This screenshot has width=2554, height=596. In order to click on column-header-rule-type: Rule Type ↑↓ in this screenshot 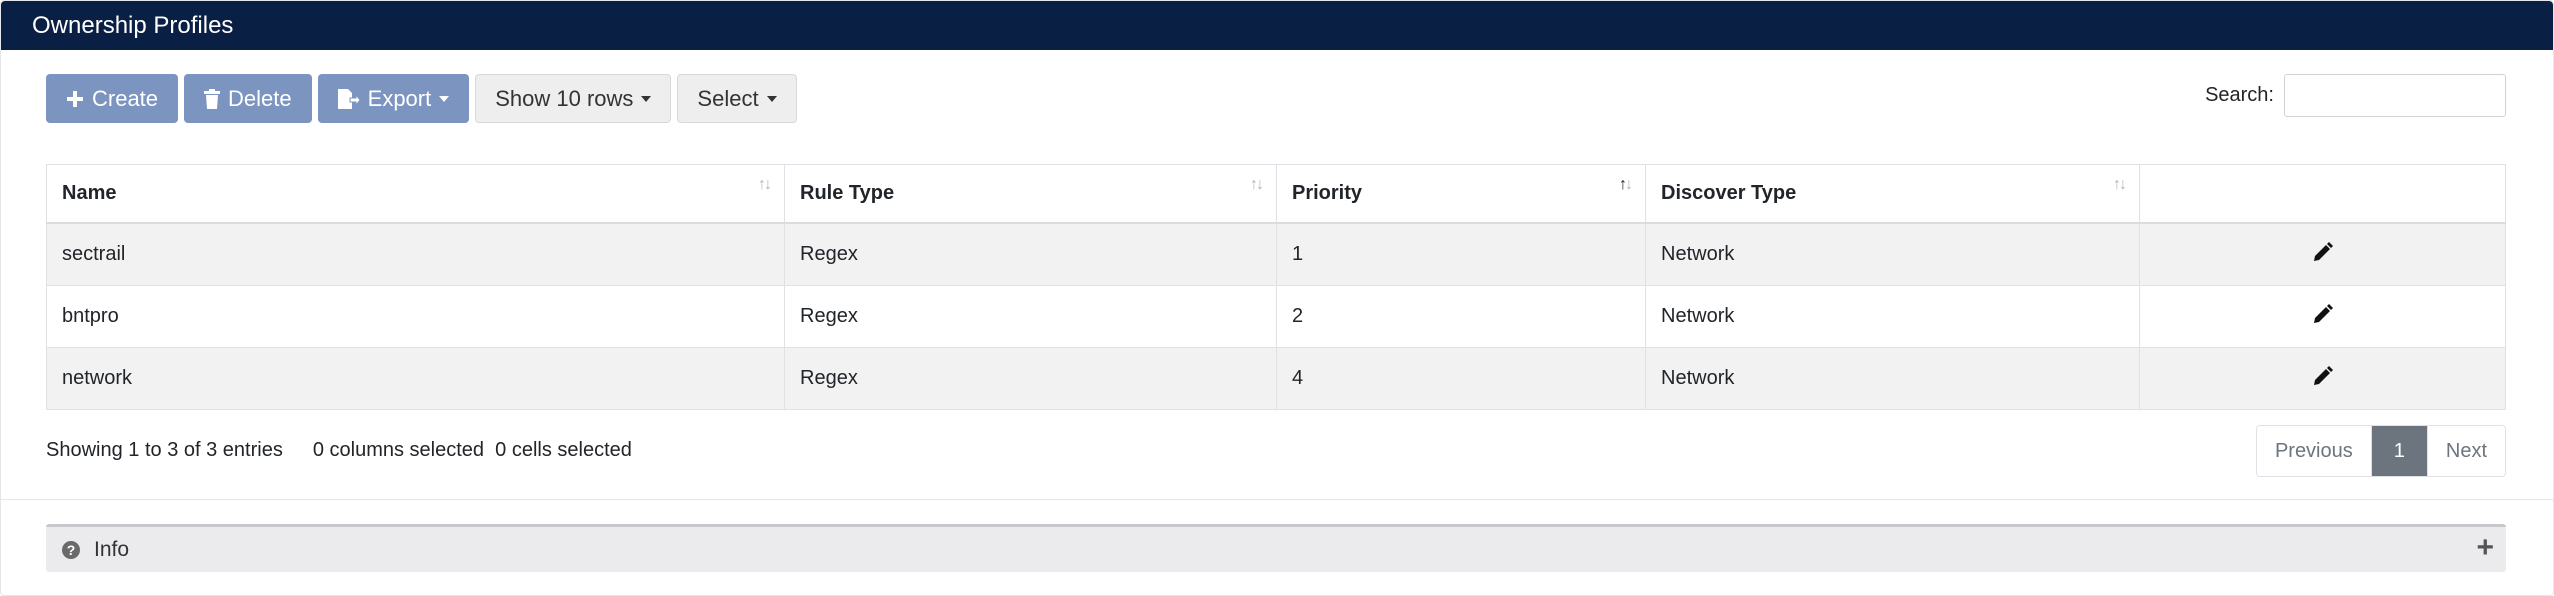, I will do `click(1030, 194)`.